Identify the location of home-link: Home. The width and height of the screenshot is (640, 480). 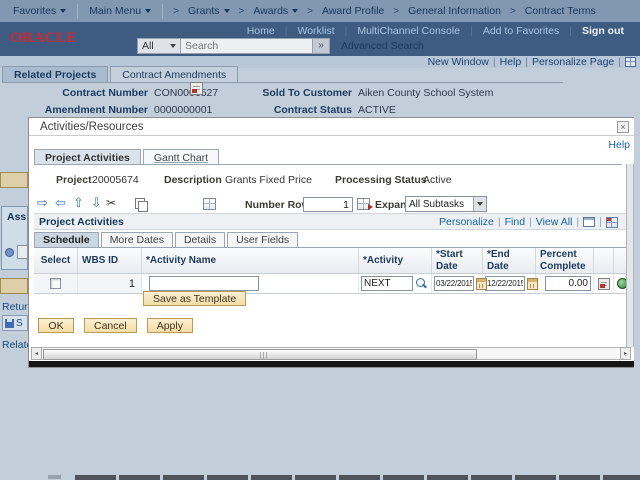
(261, 31).